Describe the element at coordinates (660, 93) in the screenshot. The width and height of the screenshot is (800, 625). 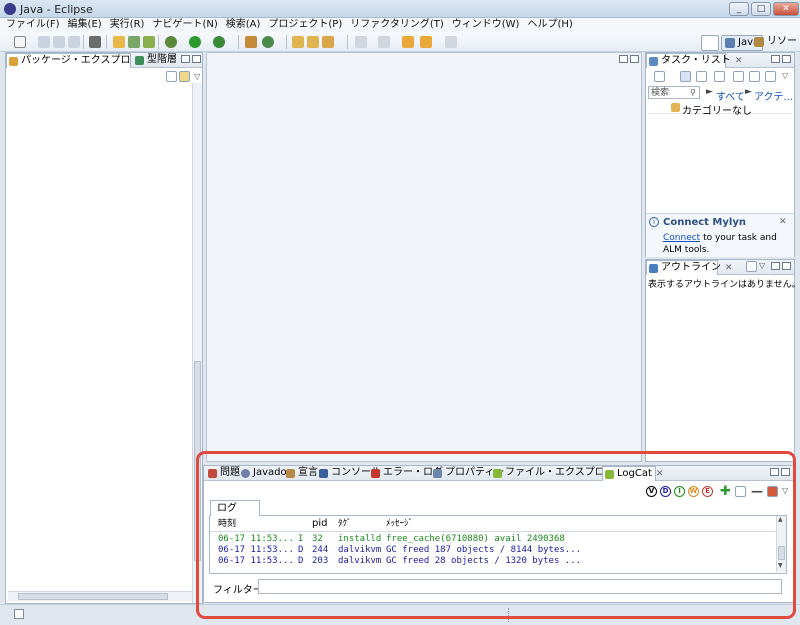
I see `task-search-placeholder: 検索` at that location.